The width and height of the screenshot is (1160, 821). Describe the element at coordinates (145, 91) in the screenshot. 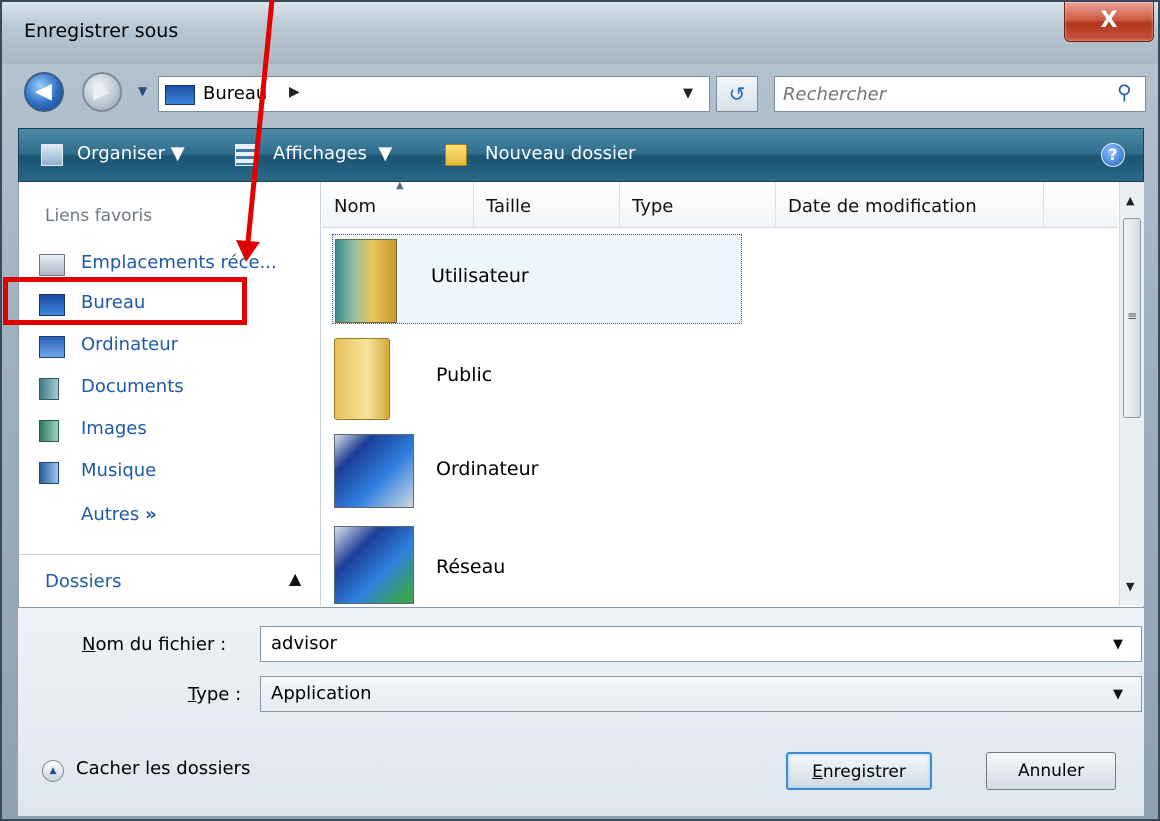

I see `history-dropdown-icon: ▼` at that location.